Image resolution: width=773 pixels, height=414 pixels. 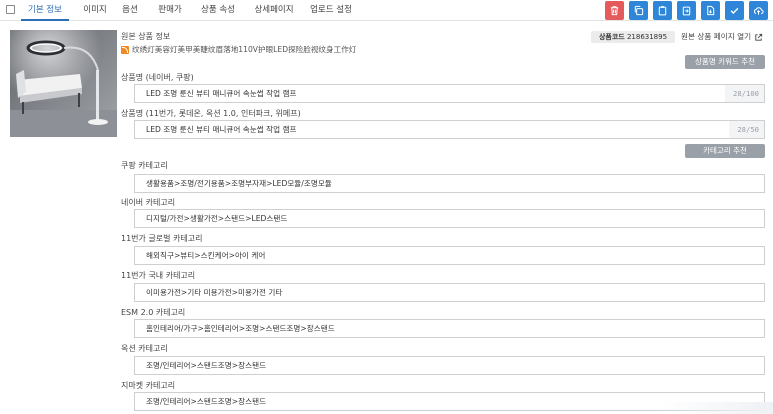 What do you see at coordinates (158, 275) in the screenshot?
I see `11st-domestic-category-label: 11번가 국내 카테고리` at bounding box center [158, 275].